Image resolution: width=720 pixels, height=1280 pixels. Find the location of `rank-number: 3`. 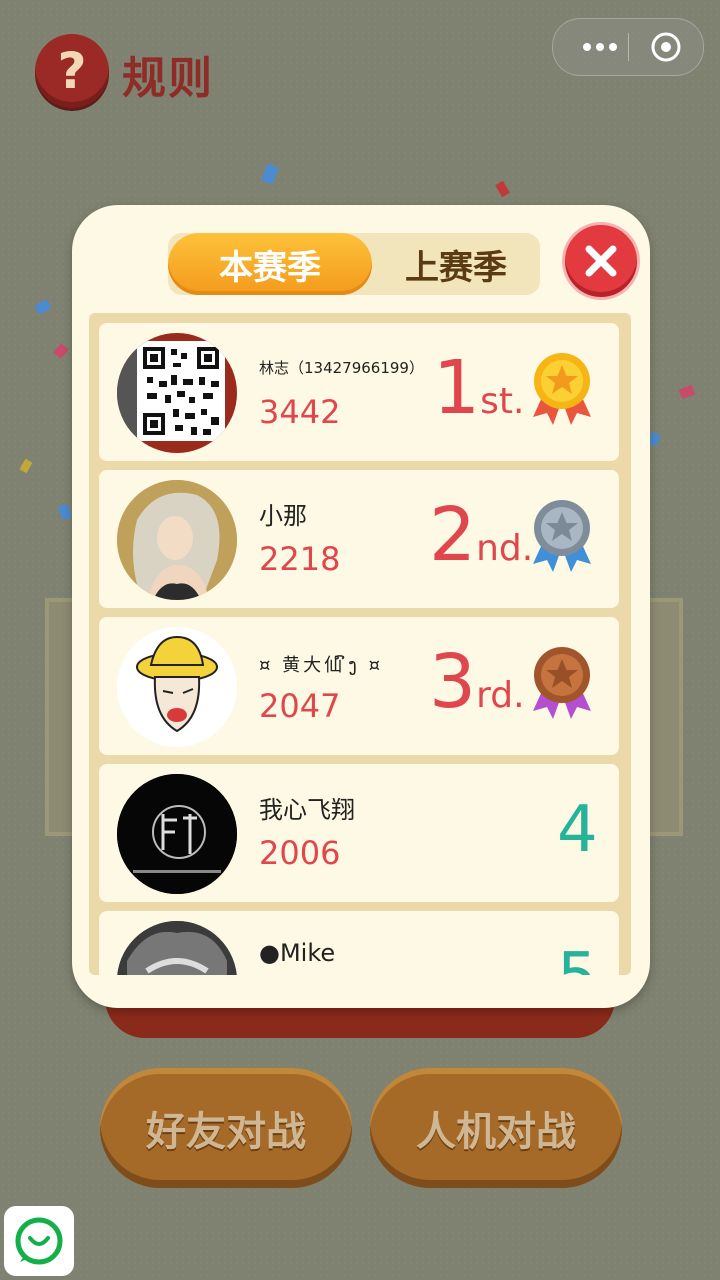

rank-number: 3 is located at coordinates (453, 682).